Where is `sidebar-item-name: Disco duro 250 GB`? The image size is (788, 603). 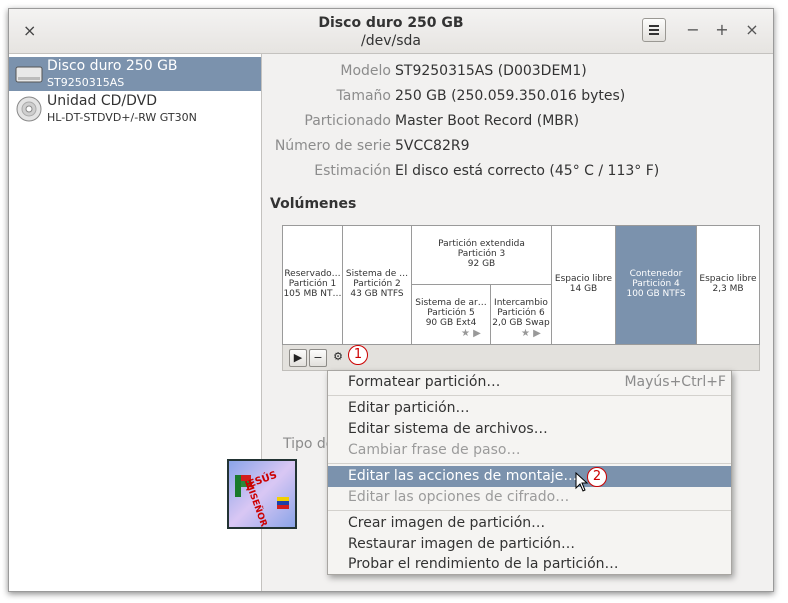
sidebar-item-name: Disco duro 250 GB is located at coordinates (112, 66).